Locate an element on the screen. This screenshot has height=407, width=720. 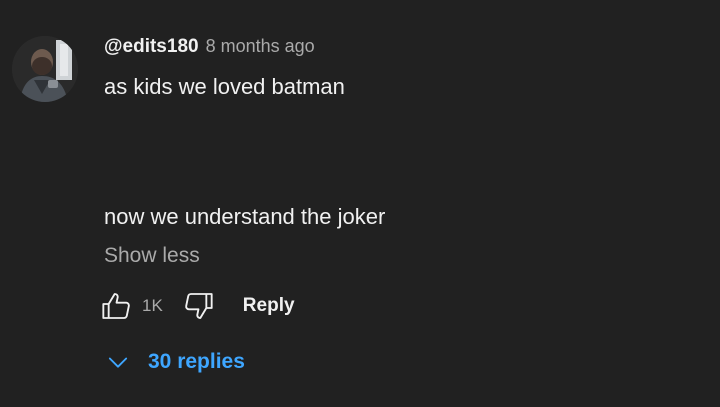
comment-timestamp: 8 months ago is located at coordinates (260, 46).